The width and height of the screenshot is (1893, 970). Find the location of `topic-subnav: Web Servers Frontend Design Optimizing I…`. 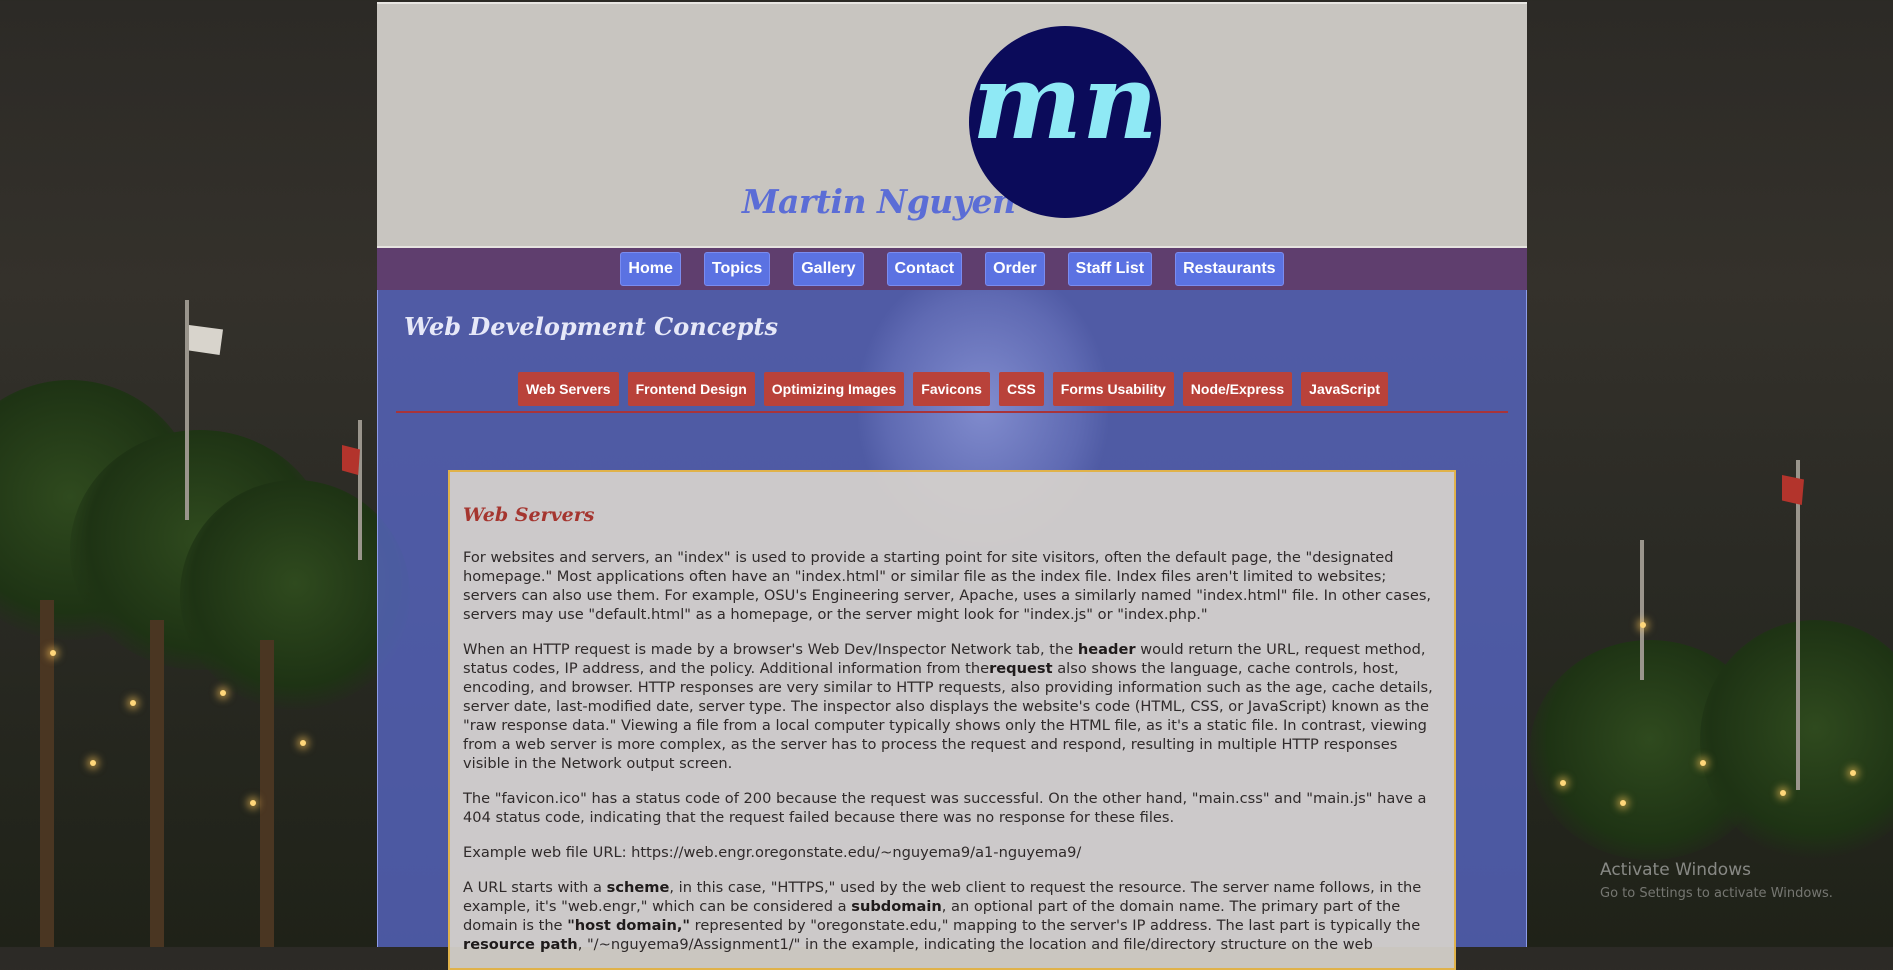

topic-subnav: Web Servers Frontend Design Optimizing I… is located at coordinates (953, 390).